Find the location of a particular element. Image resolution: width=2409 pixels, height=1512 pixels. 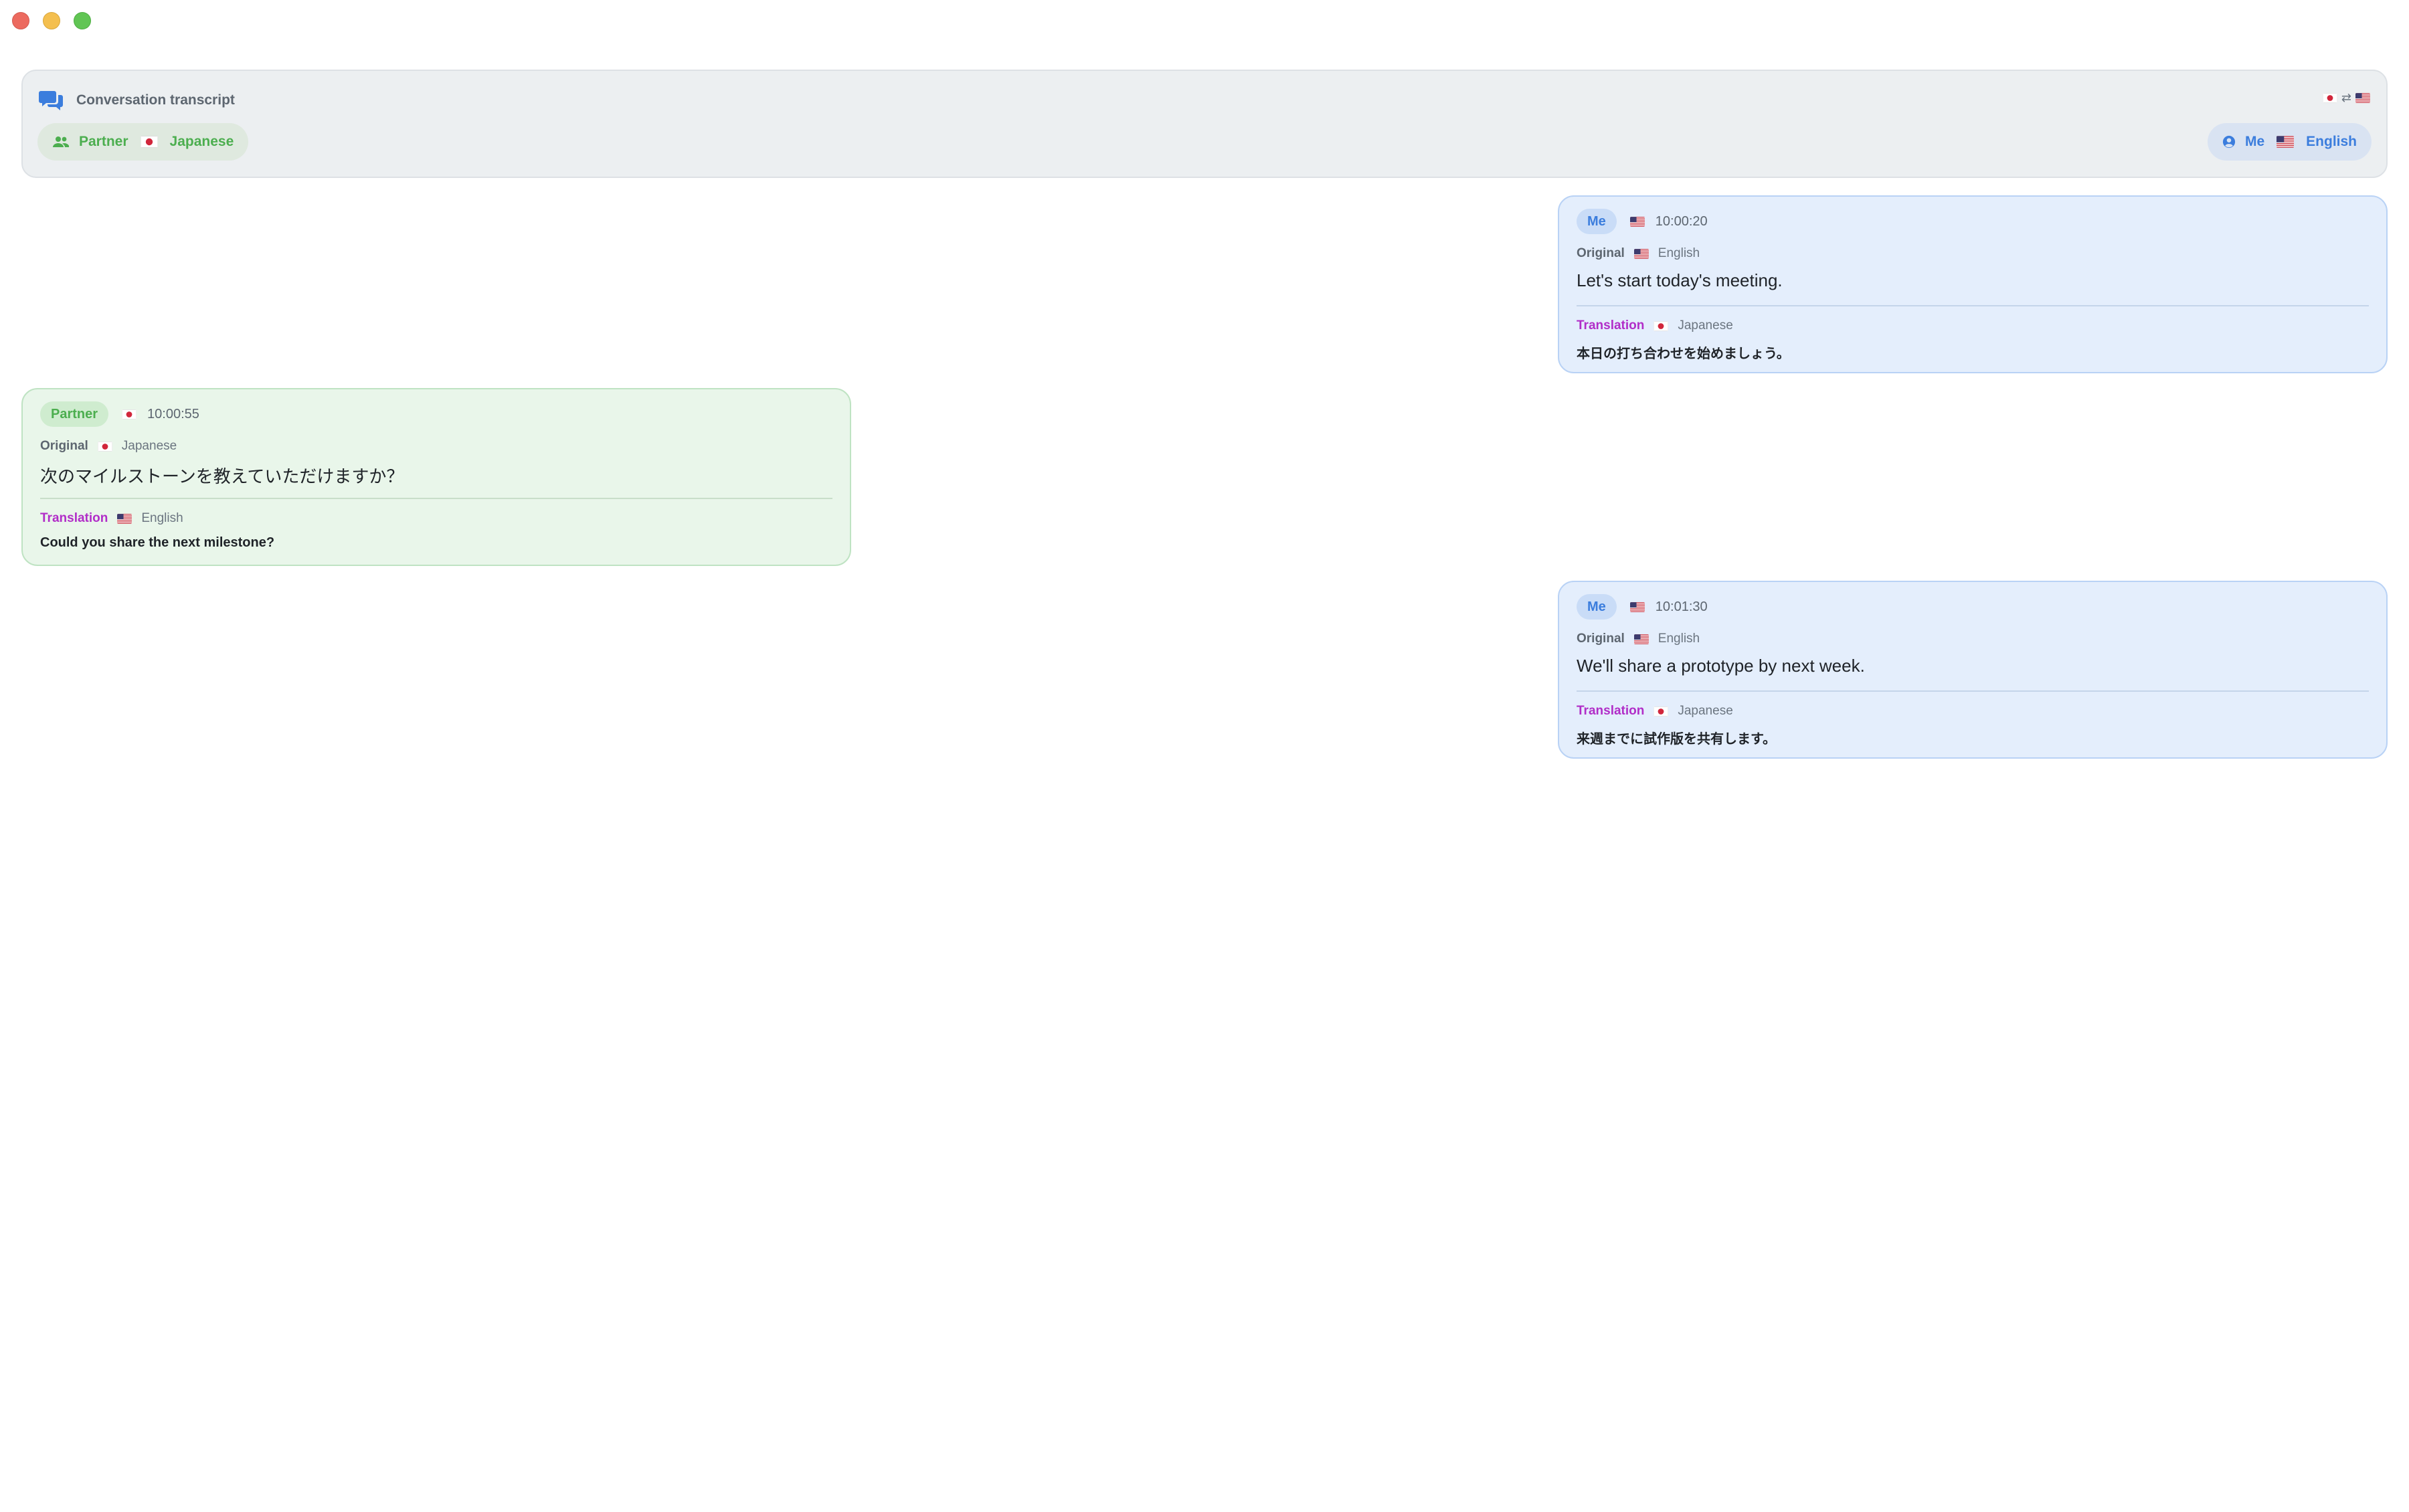

close-window-button is located at coordinates (20, 20).